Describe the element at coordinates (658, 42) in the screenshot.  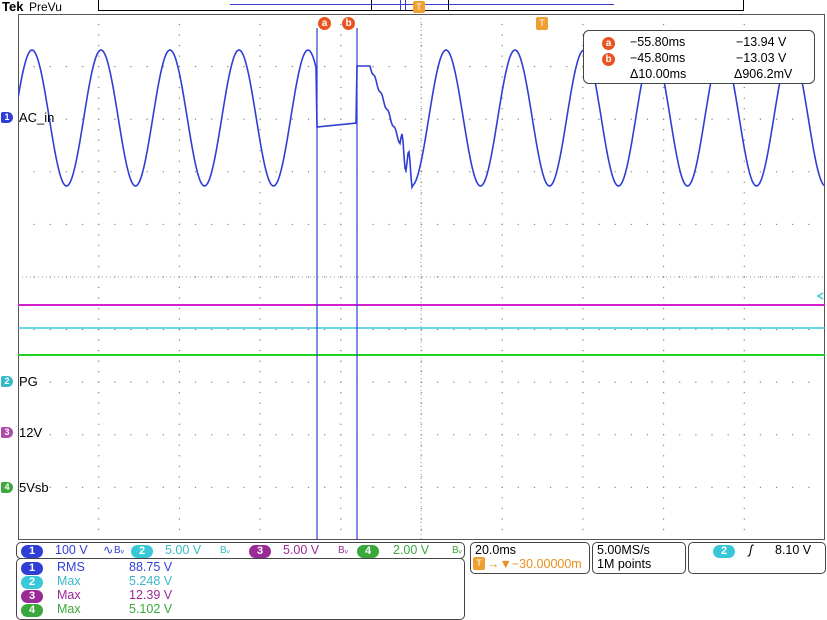
I see `cursor-a-time: −55.80ms` at that location.